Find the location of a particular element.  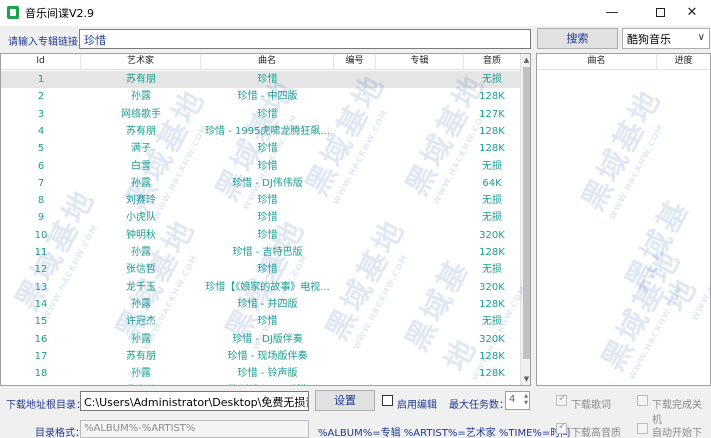

enable-edit-label: 启用编辑 is located at coordinates (417, 405).